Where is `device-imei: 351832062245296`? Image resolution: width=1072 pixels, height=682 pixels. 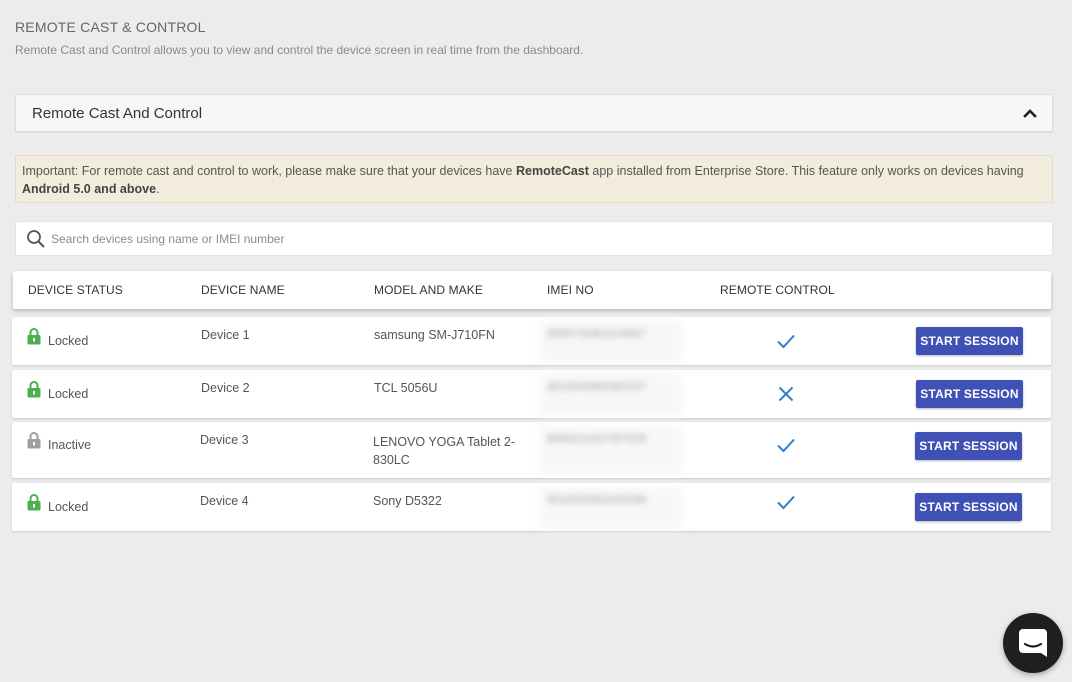 device-imei: 351832062245296 is located at coordinates (597, 500).